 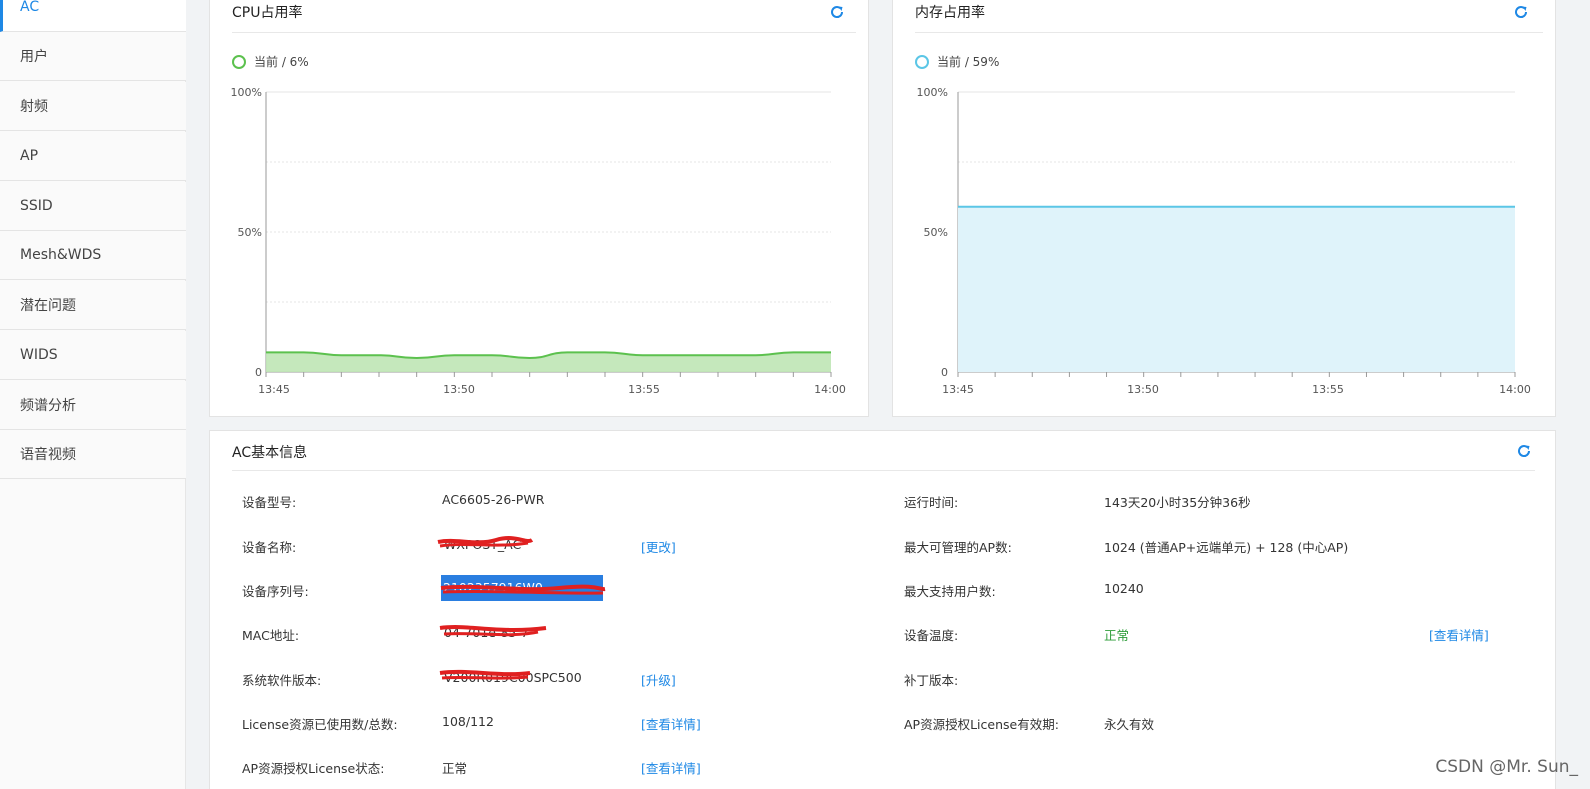 I want to click on memory-x-tick: 13:45, so click(x=958, y=389).